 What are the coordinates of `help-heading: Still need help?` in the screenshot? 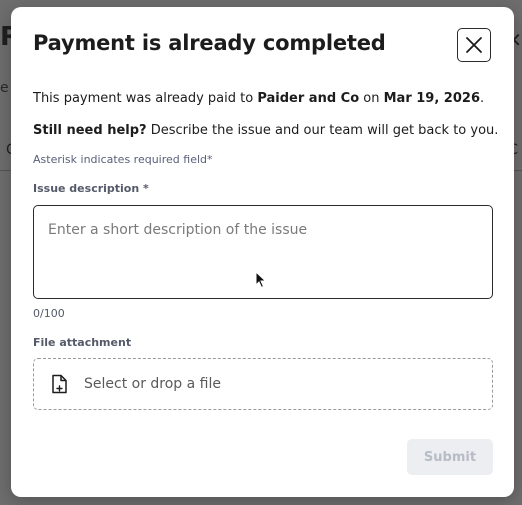 It's located at (90, 130).